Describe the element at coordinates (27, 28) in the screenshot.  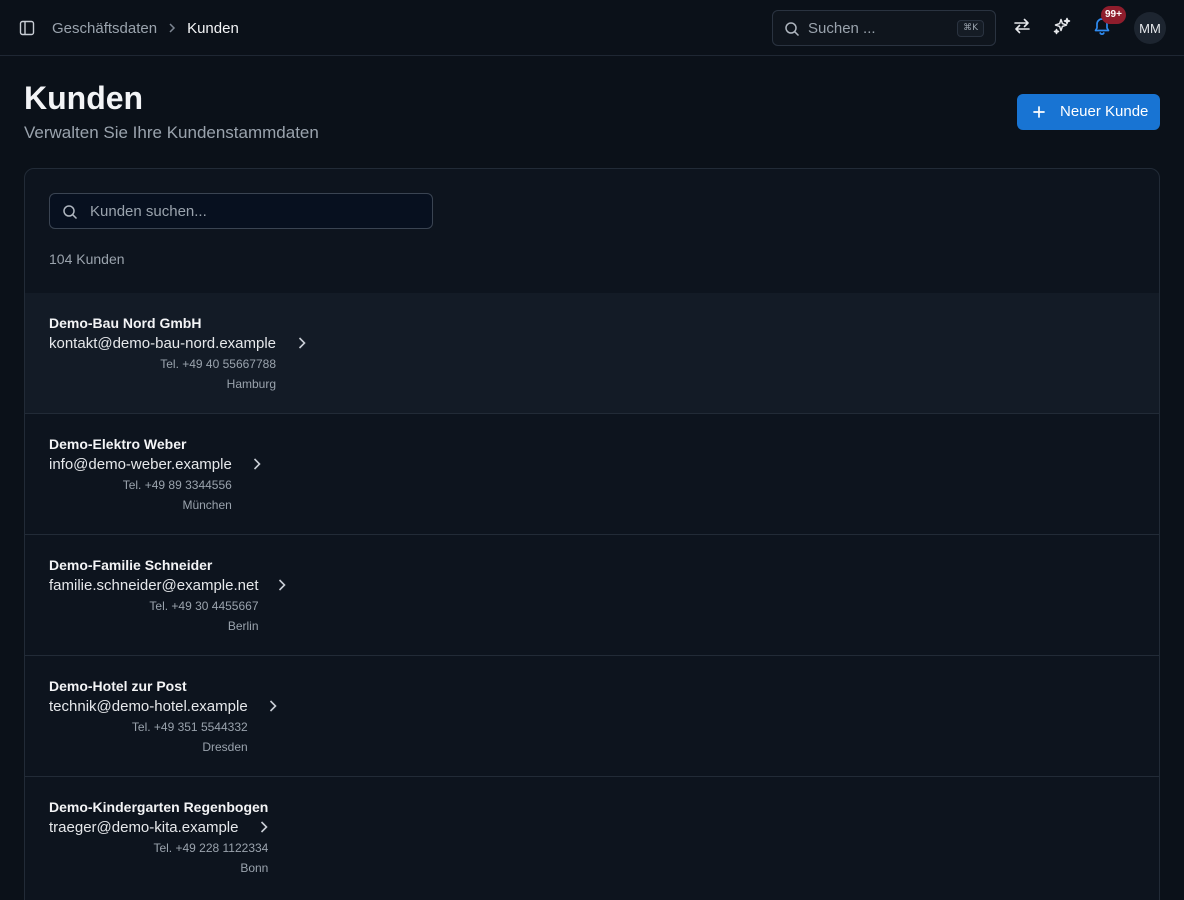
I see `sidebar-toggle-icon` at that location.